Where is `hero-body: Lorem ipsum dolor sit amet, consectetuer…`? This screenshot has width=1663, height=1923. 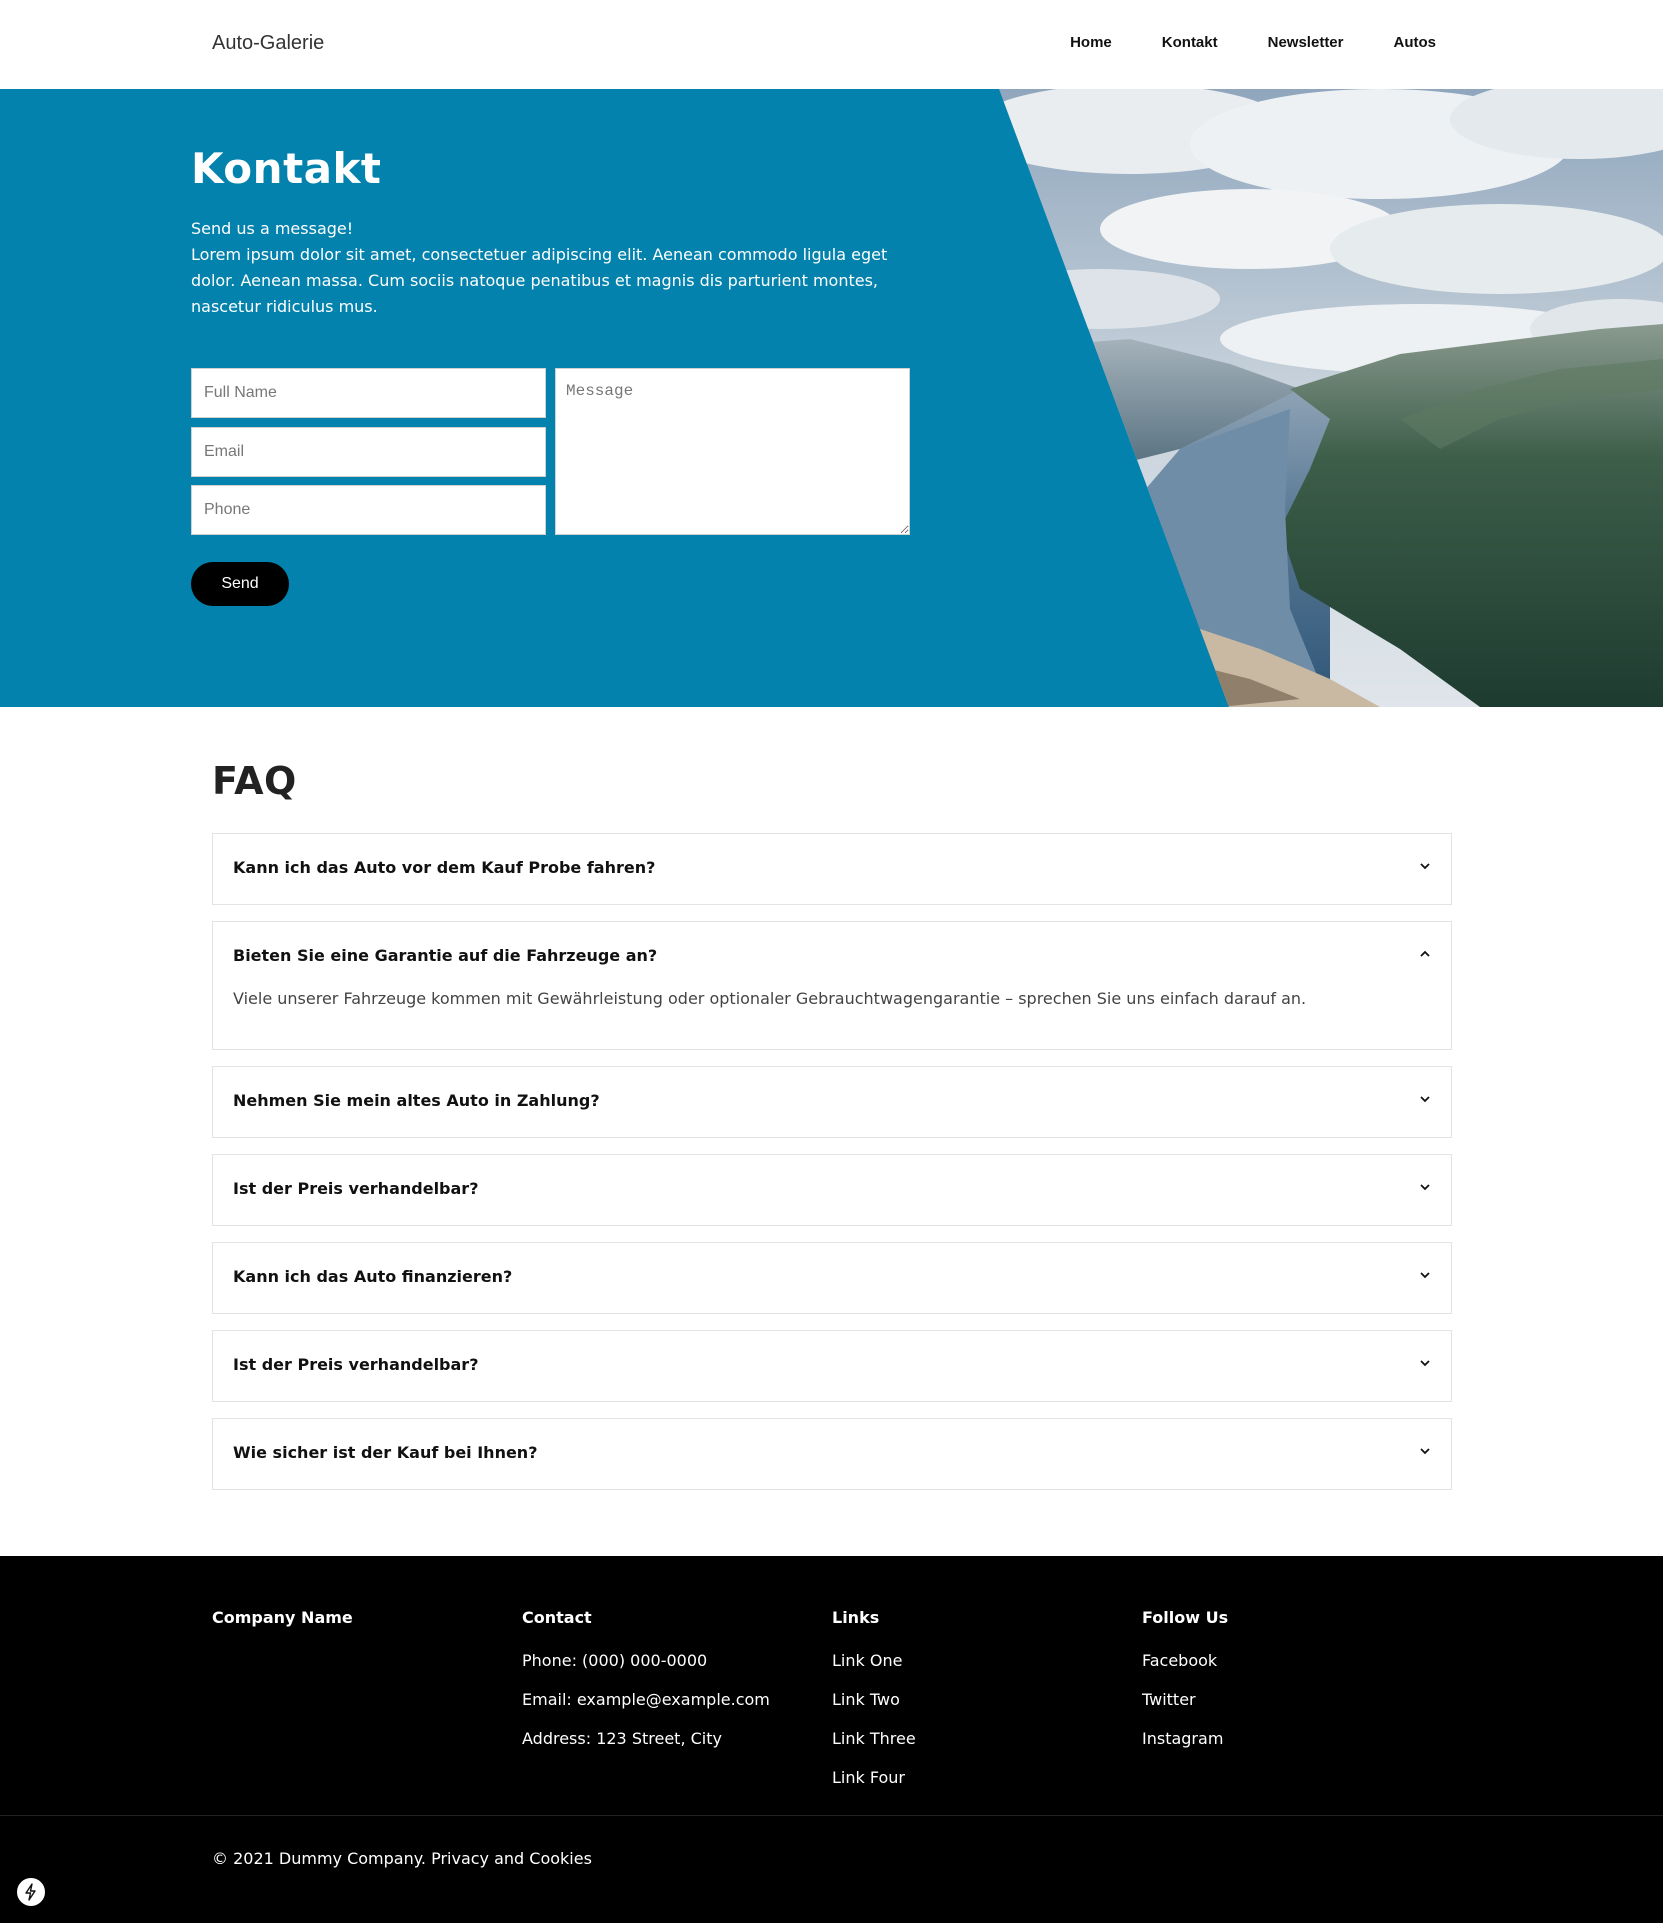 hero-body: Lorem ipsum dolor sit amet, consectetuer… is located at coordinates (539, 280).